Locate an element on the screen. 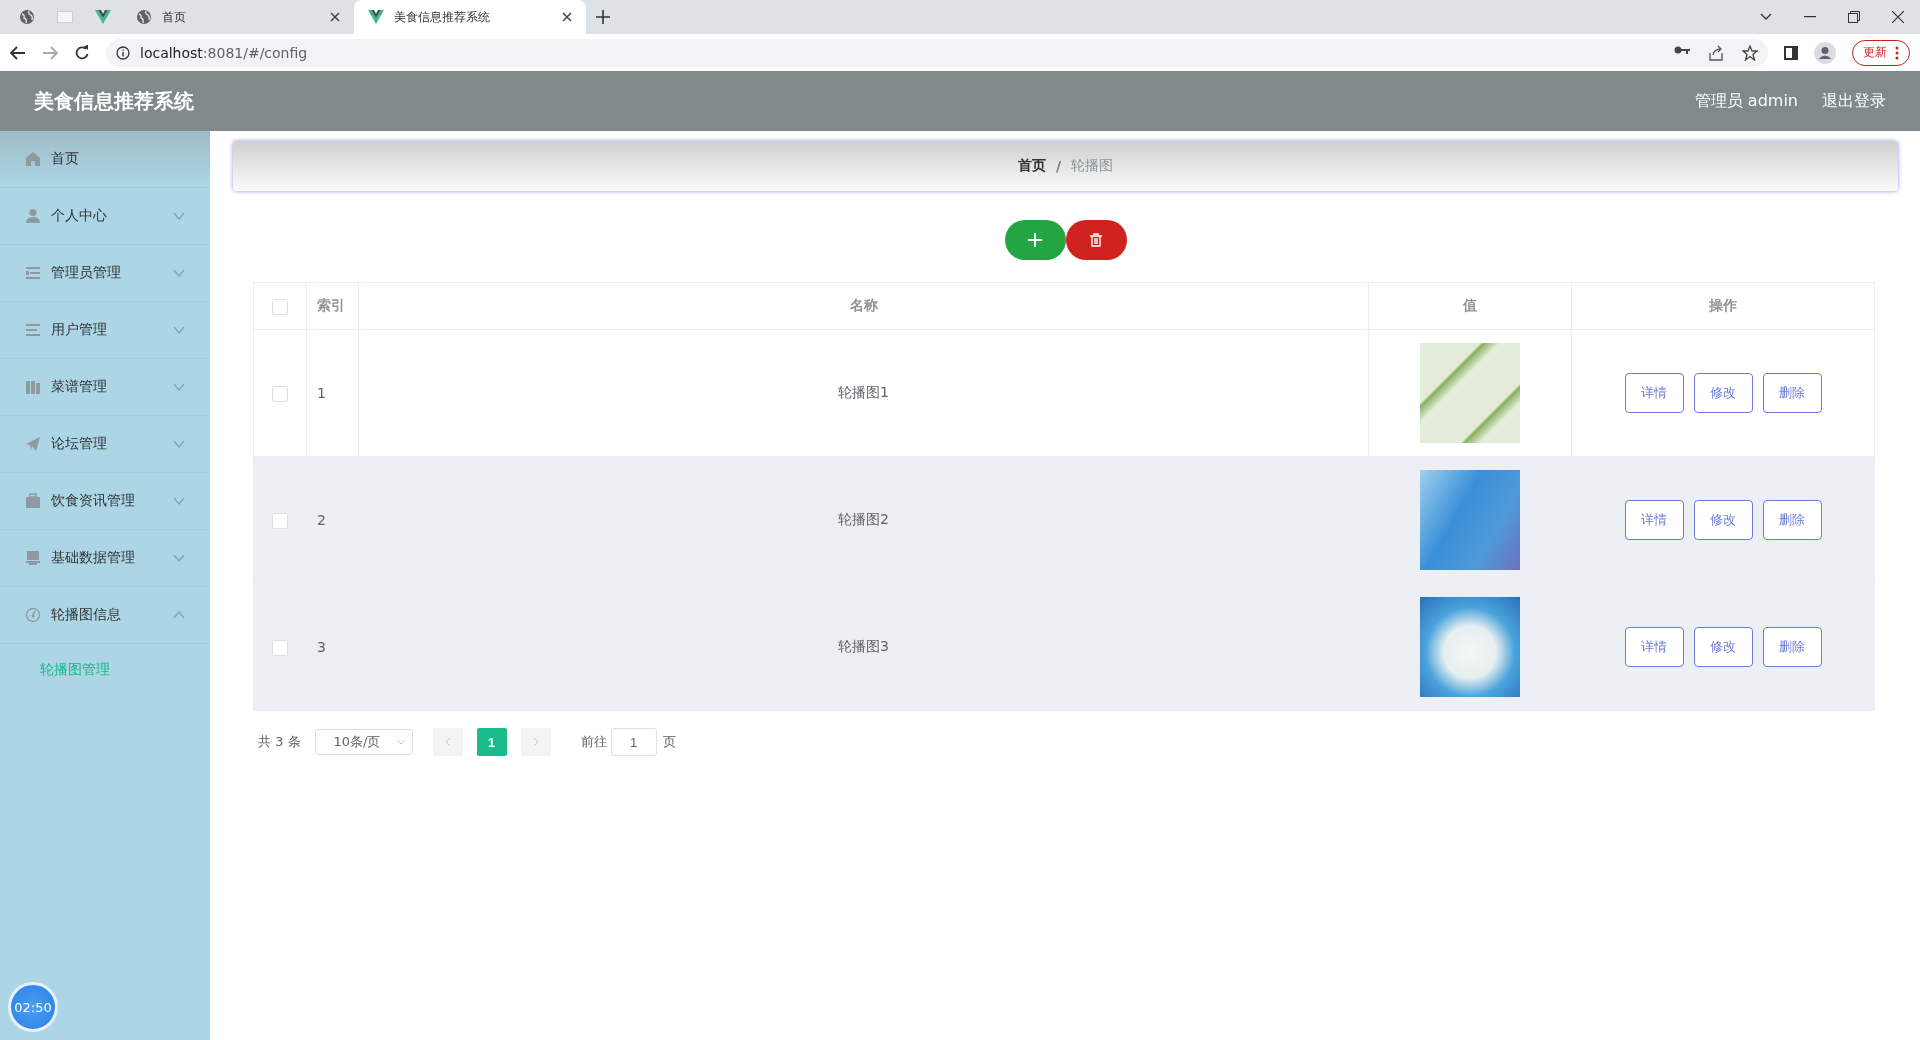 Image resolution: width=1920 pixels, height=1040 pixels. column-header: 值 is located at coordinates (1470, 306).